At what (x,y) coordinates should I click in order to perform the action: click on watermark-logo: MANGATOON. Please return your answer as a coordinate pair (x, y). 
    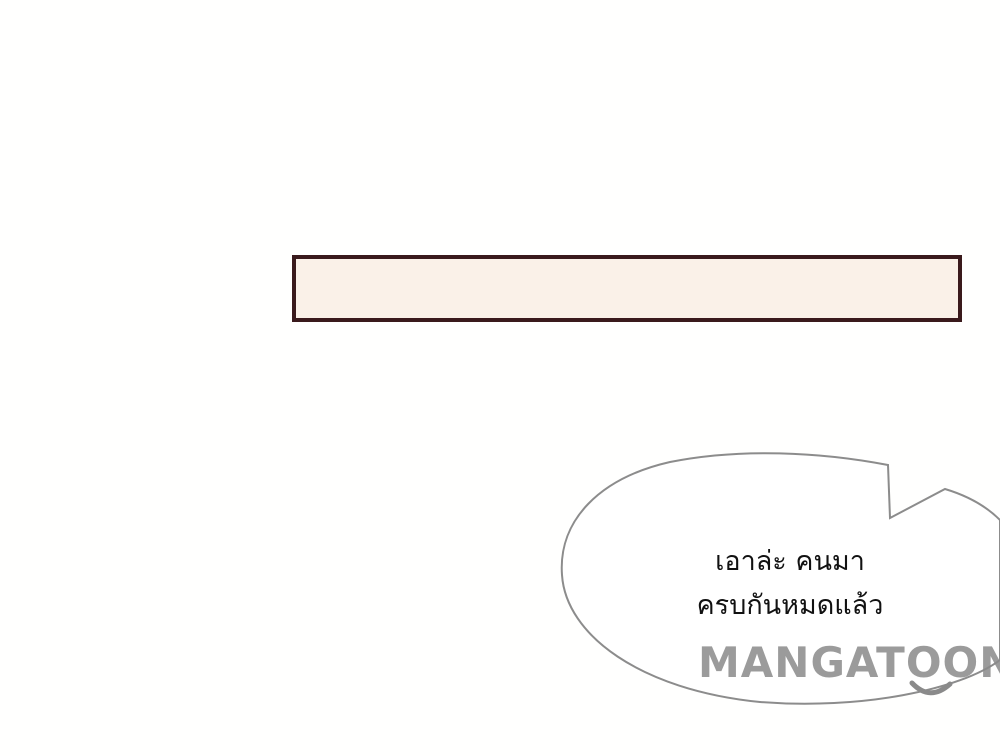
    Looking at the image, I should click on (849, 662).